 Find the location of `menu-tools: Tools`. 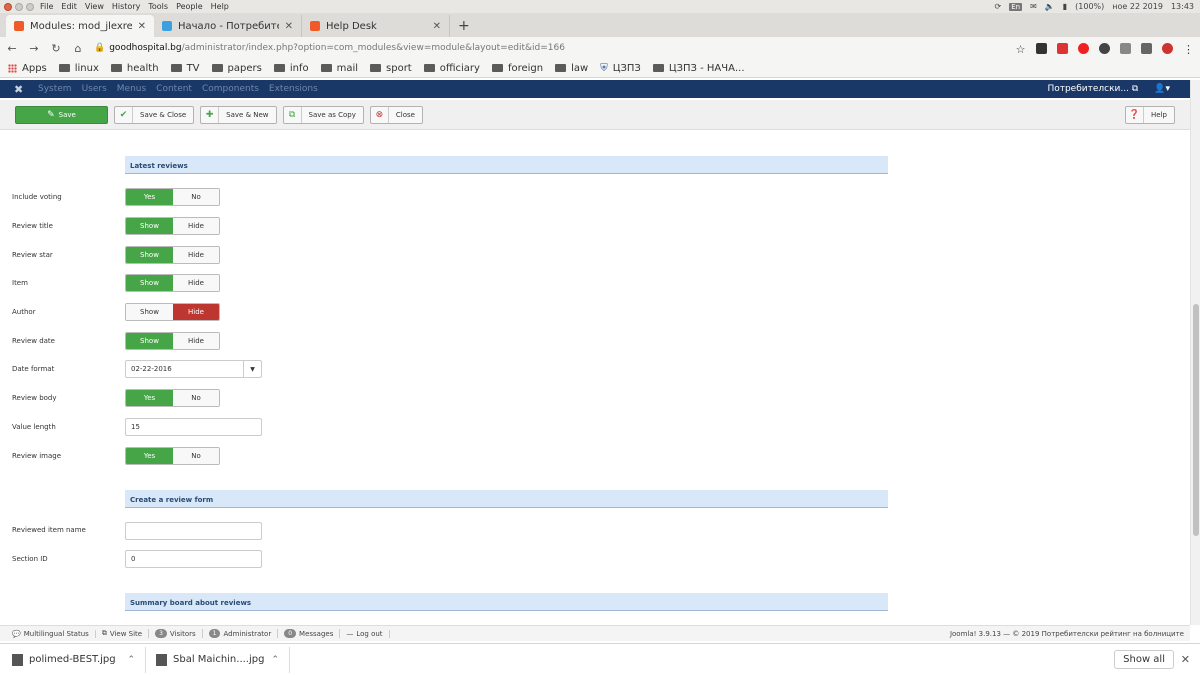

menu-tools: Tools is located at coordinates (158, 6).